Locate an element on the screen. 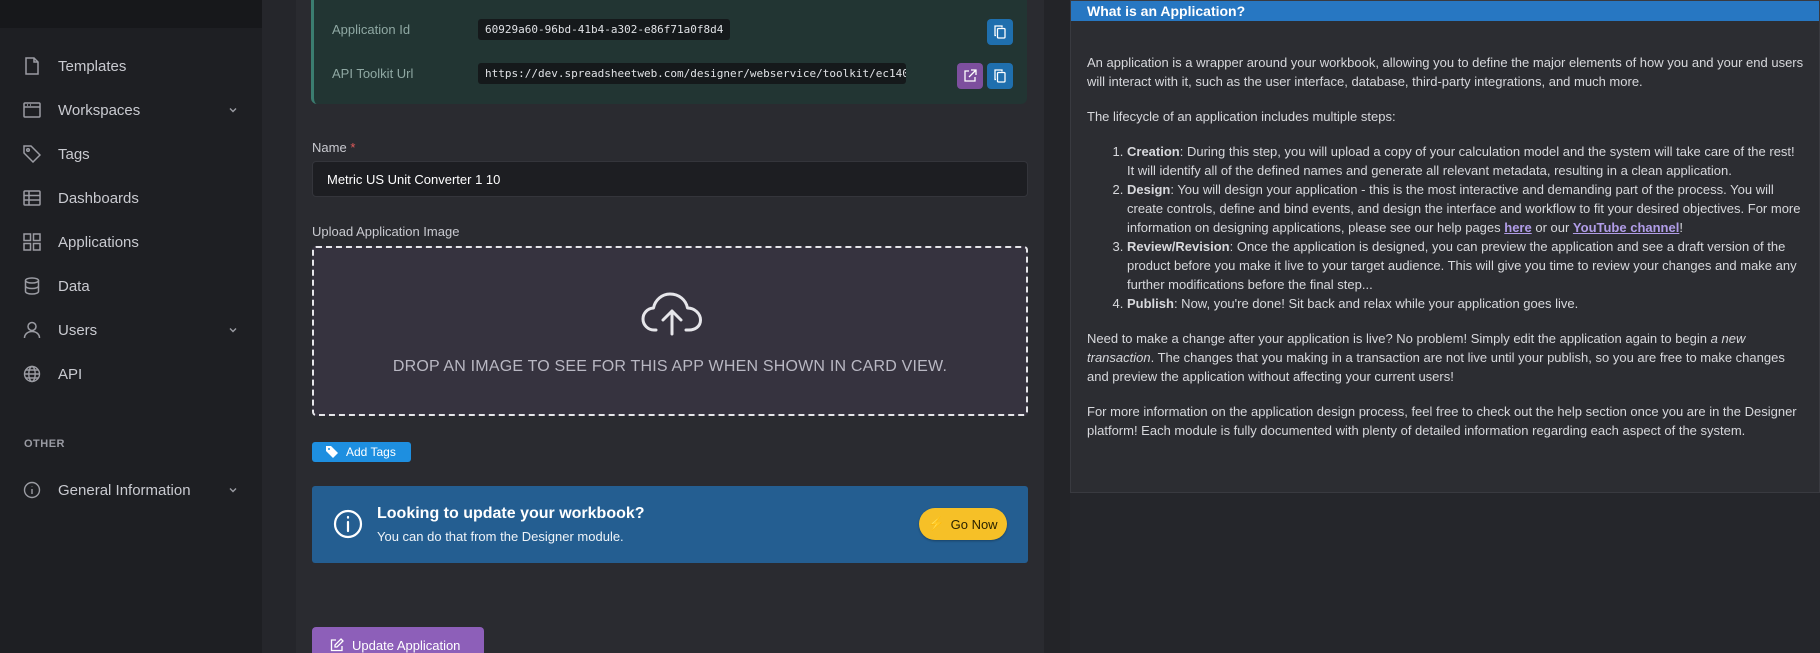 Image resolution: width=1820 pixels, height=653 pixels. help-pages-link: here is located at coordinates (1517, 227).